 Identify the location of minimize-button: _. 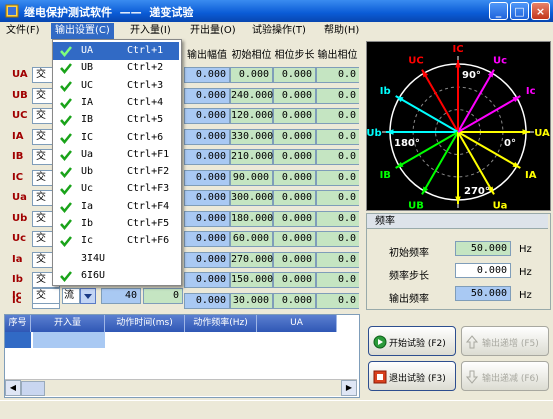
(498, 11).